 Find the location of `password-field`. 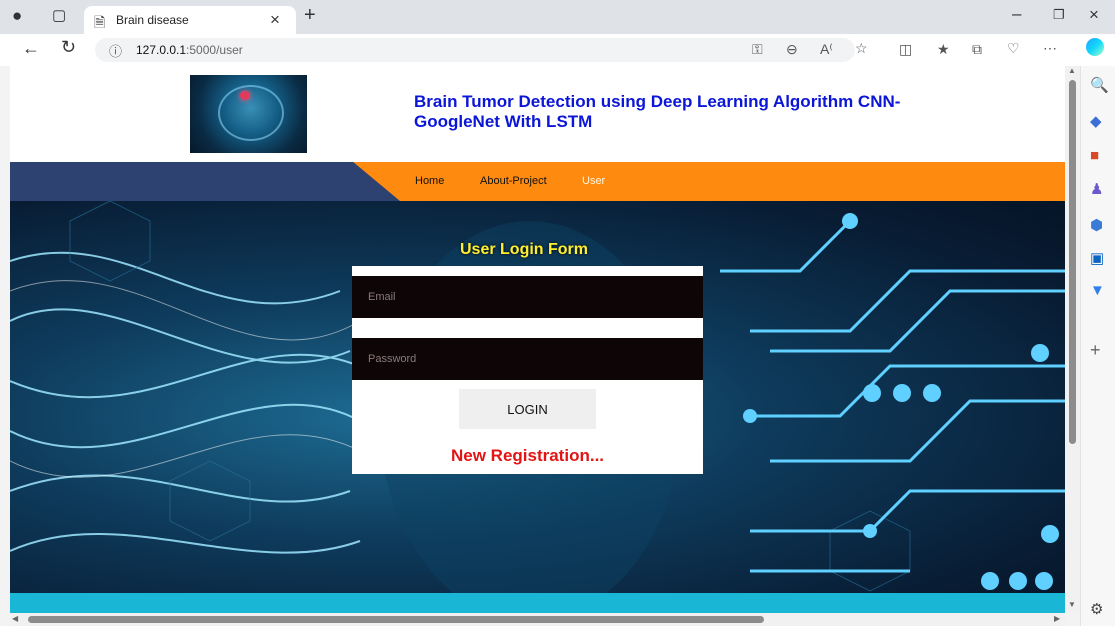

password-field is located at coordinates (527, 359).